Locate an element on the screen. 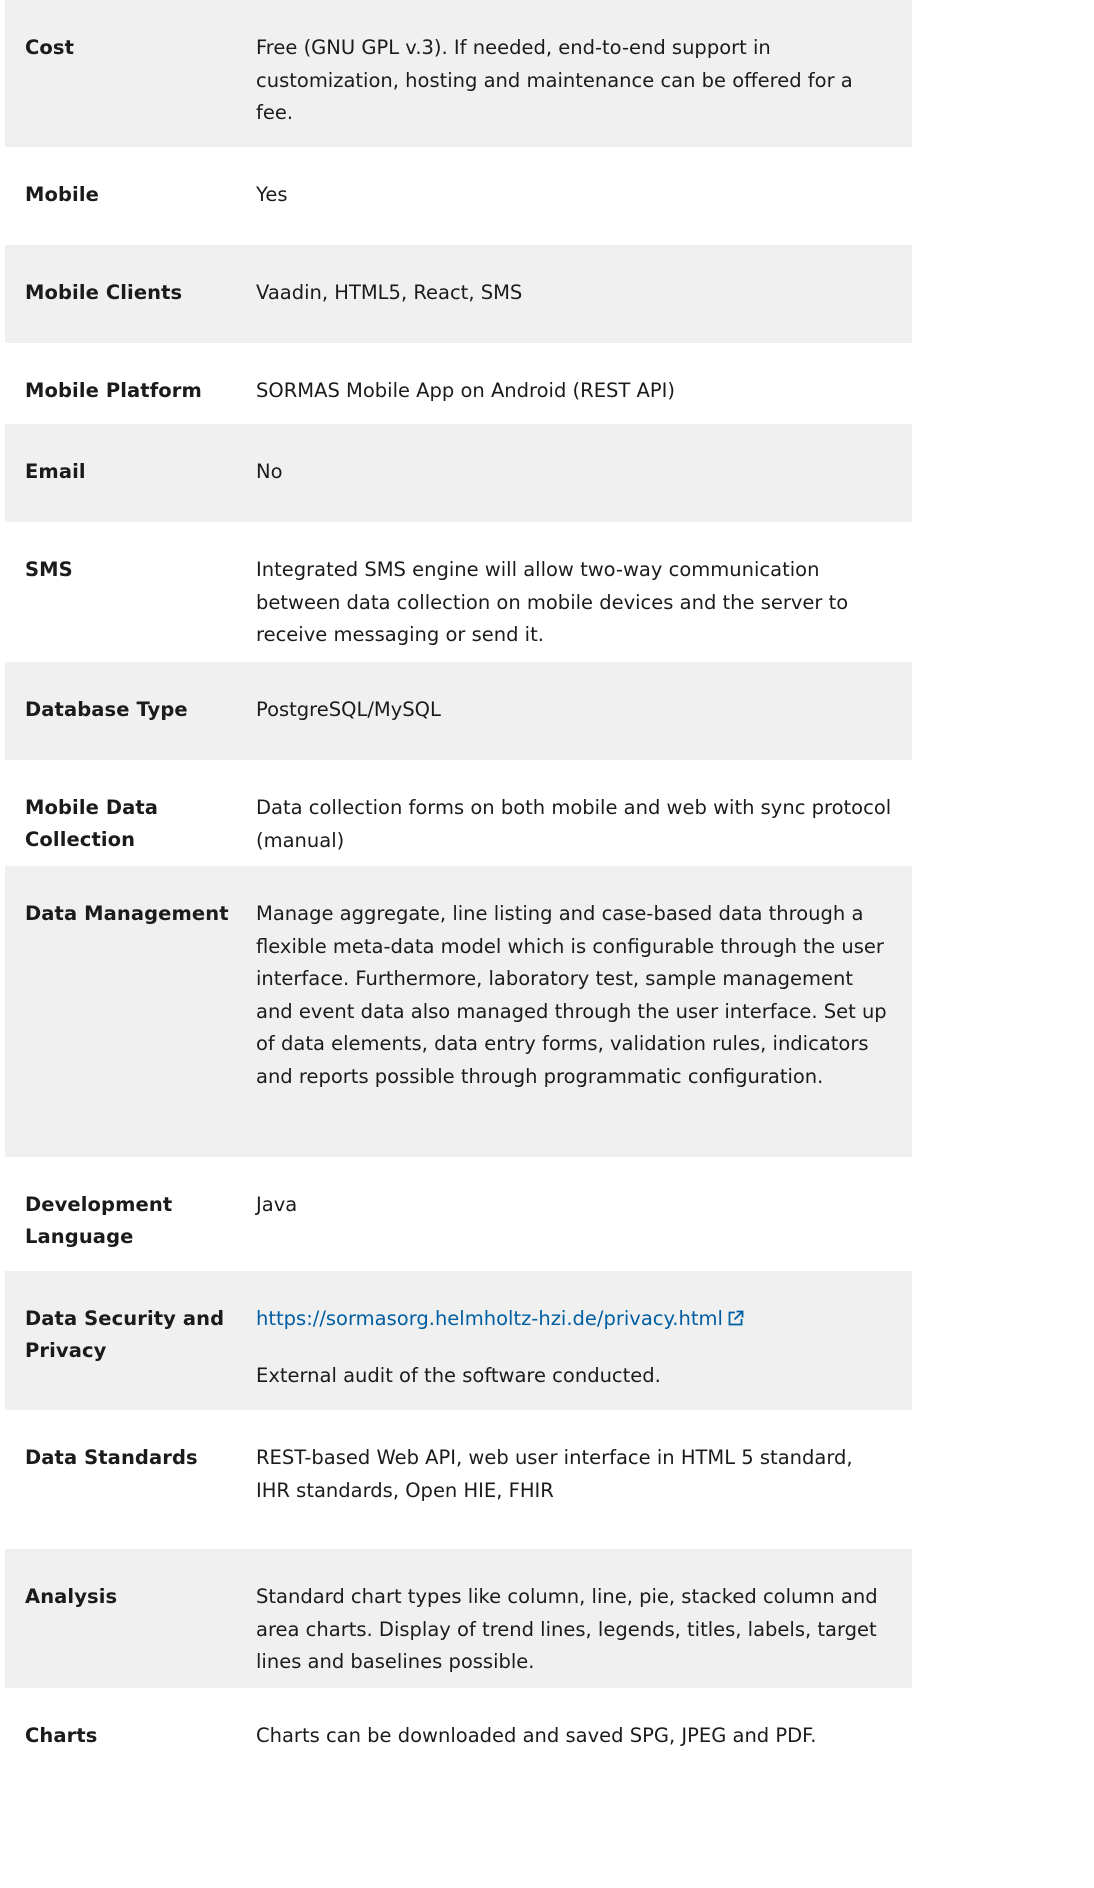 The width and height of the screenshot is (1094, 1888). row-value: SORMAS Mobile App on Android (REST API) is located at coordinates (465, 390).